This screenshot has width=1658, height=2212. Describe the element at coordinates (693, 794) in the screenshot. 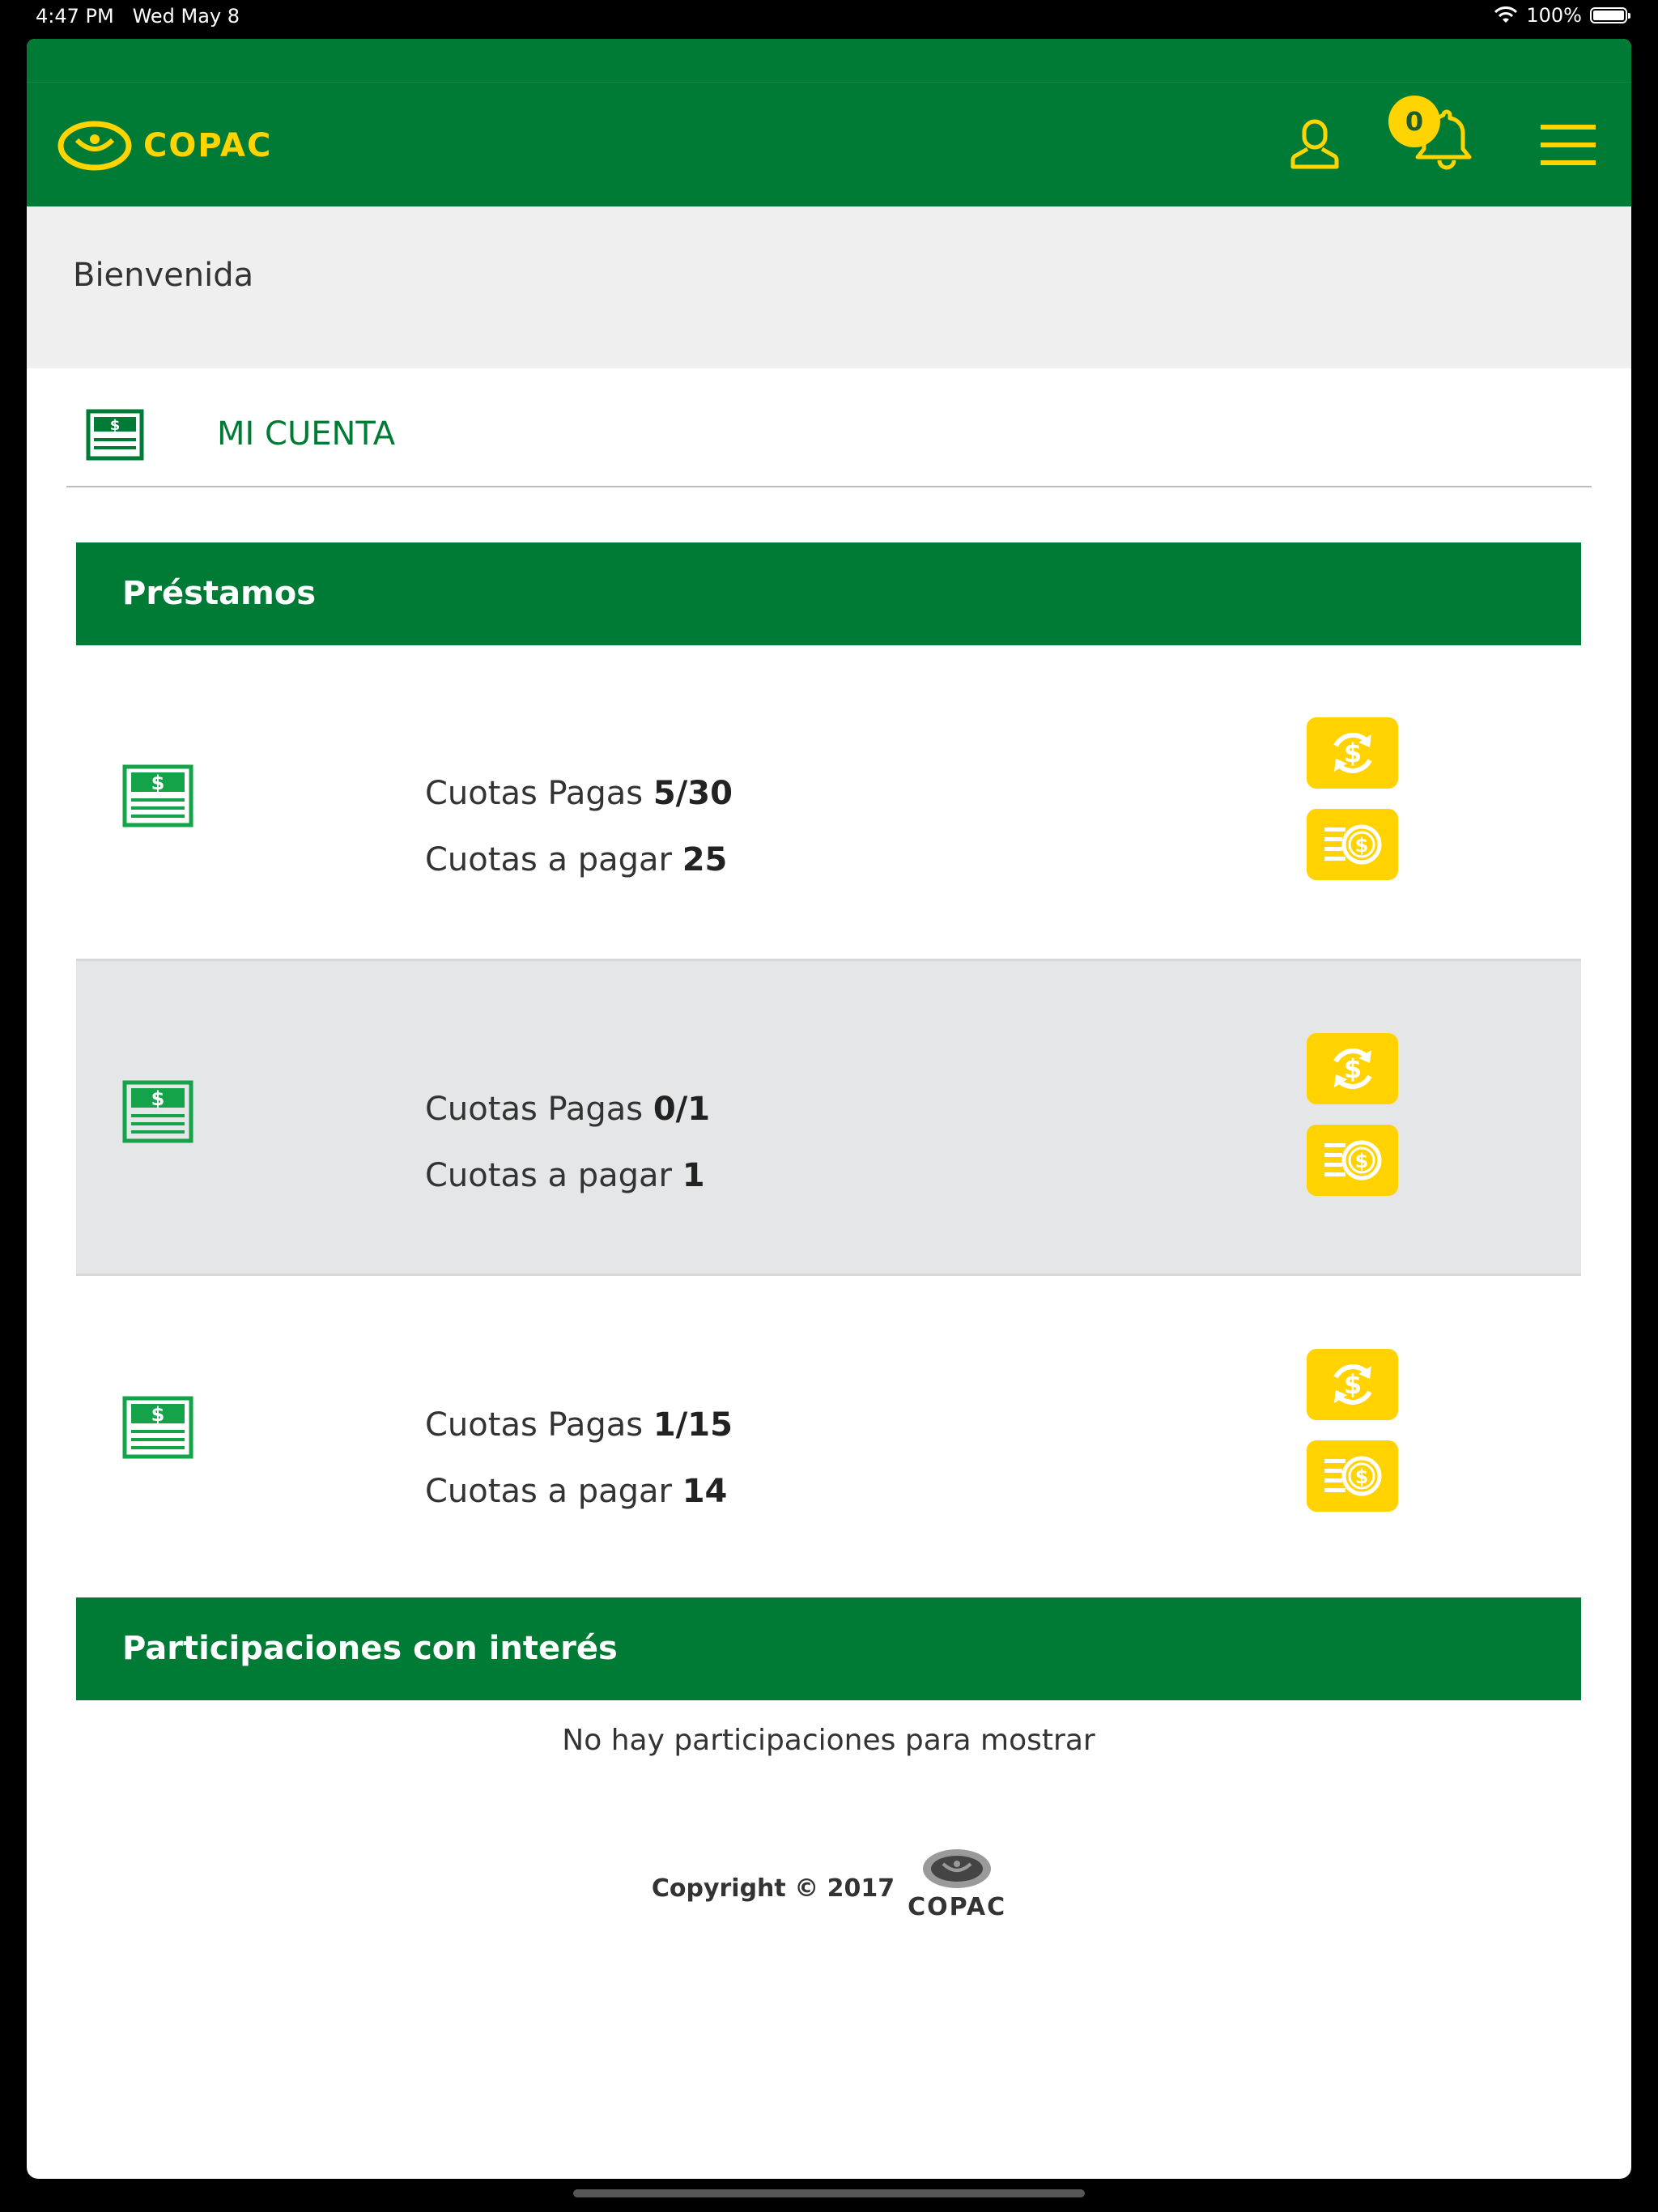

I see `paid-value: 5/30` at that location.